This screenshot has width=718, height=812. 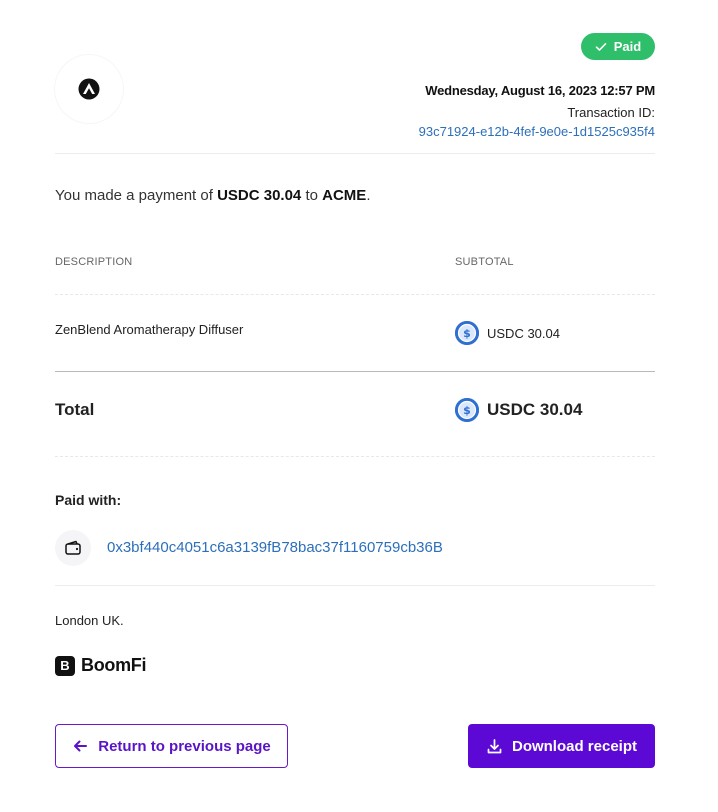 I want to click on status-badge: Paid, so click(x=618, y=46).